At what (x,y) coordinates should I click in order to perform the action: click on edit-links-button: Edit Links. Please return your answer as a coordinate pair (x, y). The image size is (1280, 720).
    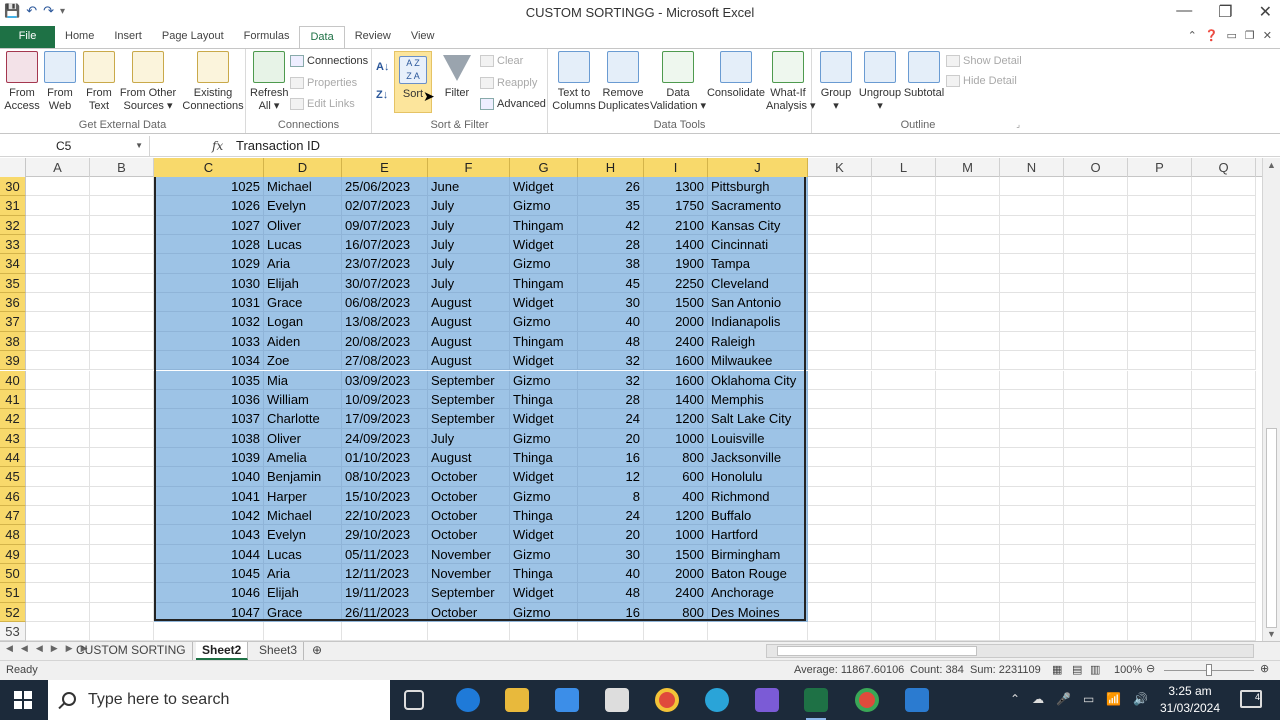
    Looking at the image, I should click on (322, 104).